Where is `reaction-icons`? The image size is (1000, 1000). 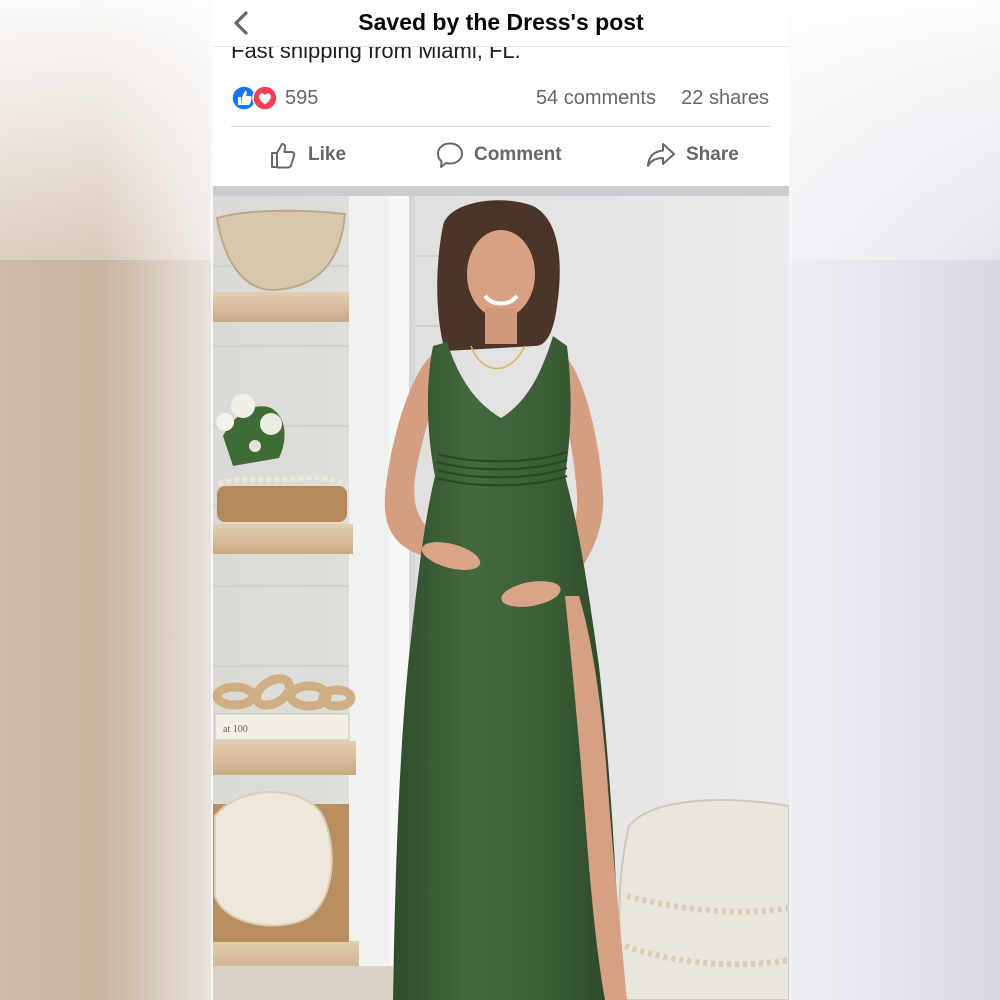 reaction-icons is located at coordinates (255, 98).